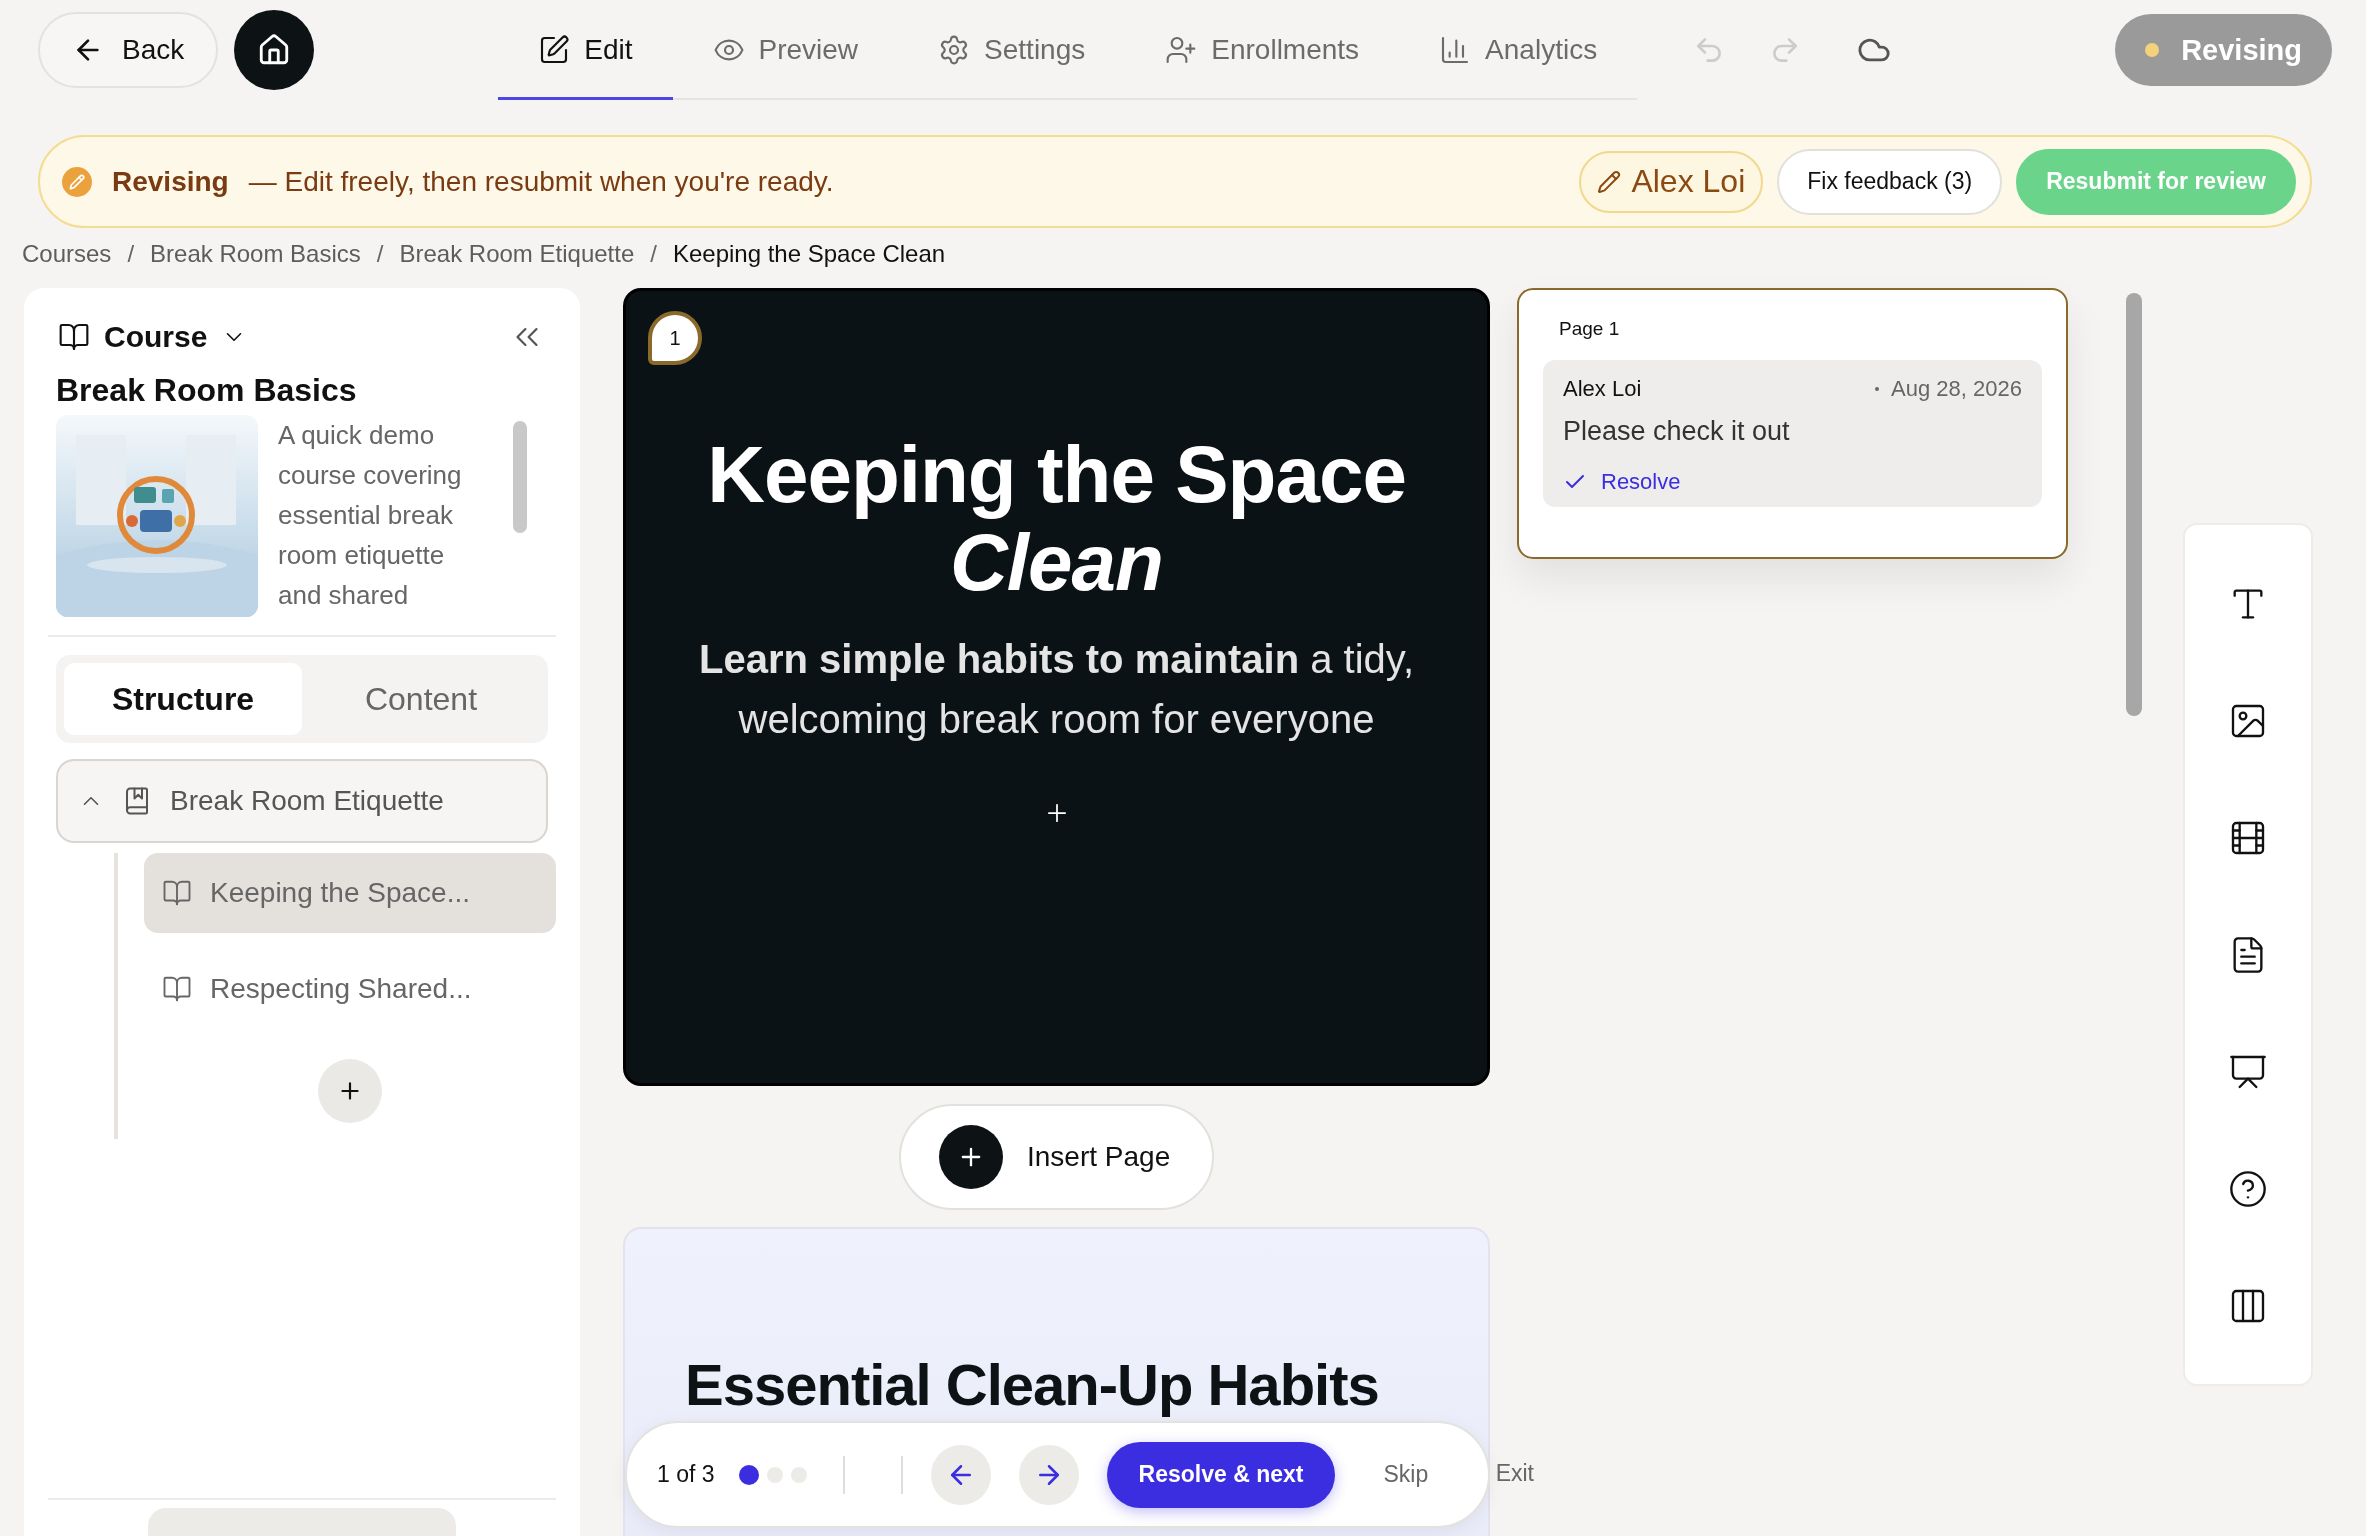 This screenshot has width=2366, height=1536. Describe the element at coordinates (1518, 51) in the screenshot. I see `nav-tab: Analytics` at that location.